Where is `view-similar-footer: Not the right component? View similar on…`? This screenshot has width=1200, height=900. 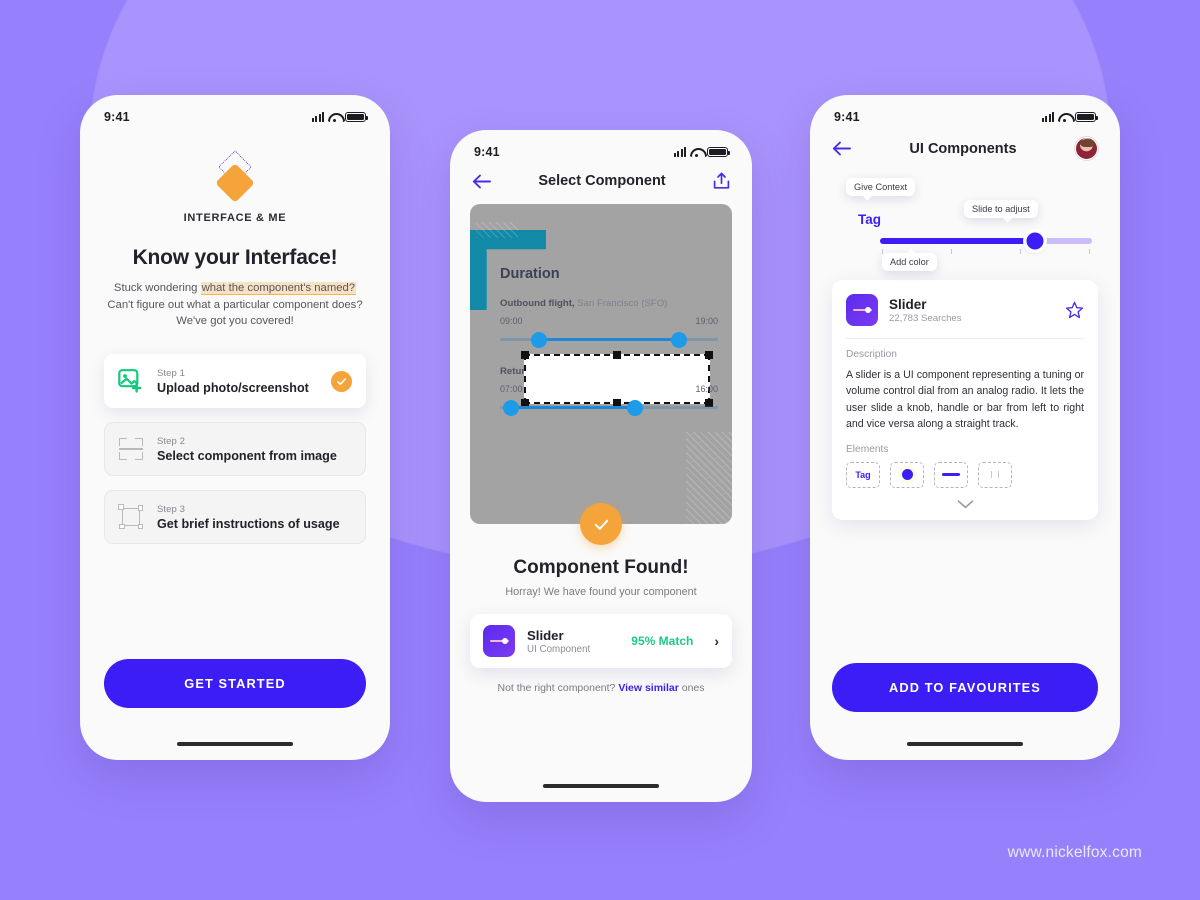
view-similar-footer: Not the right component? View similar on… is located at coordinates (601, 688).